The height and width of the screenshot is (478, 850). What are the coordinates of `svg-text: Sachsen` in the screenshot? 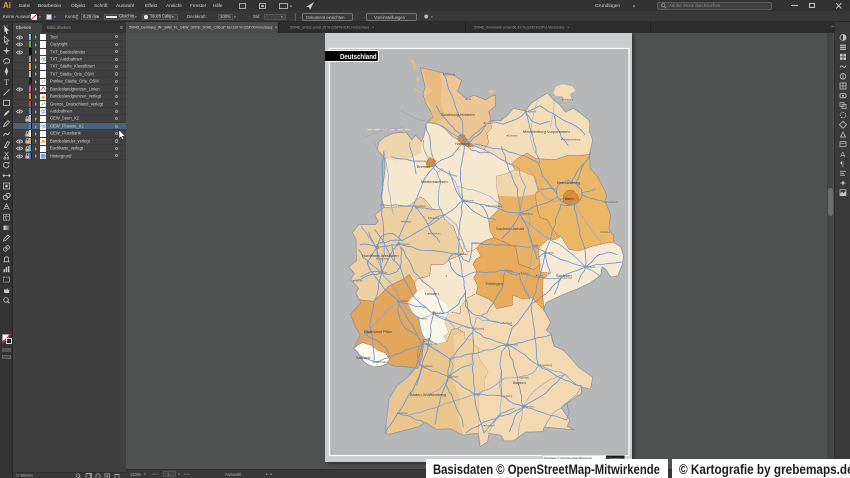 It's located at (564, 275).